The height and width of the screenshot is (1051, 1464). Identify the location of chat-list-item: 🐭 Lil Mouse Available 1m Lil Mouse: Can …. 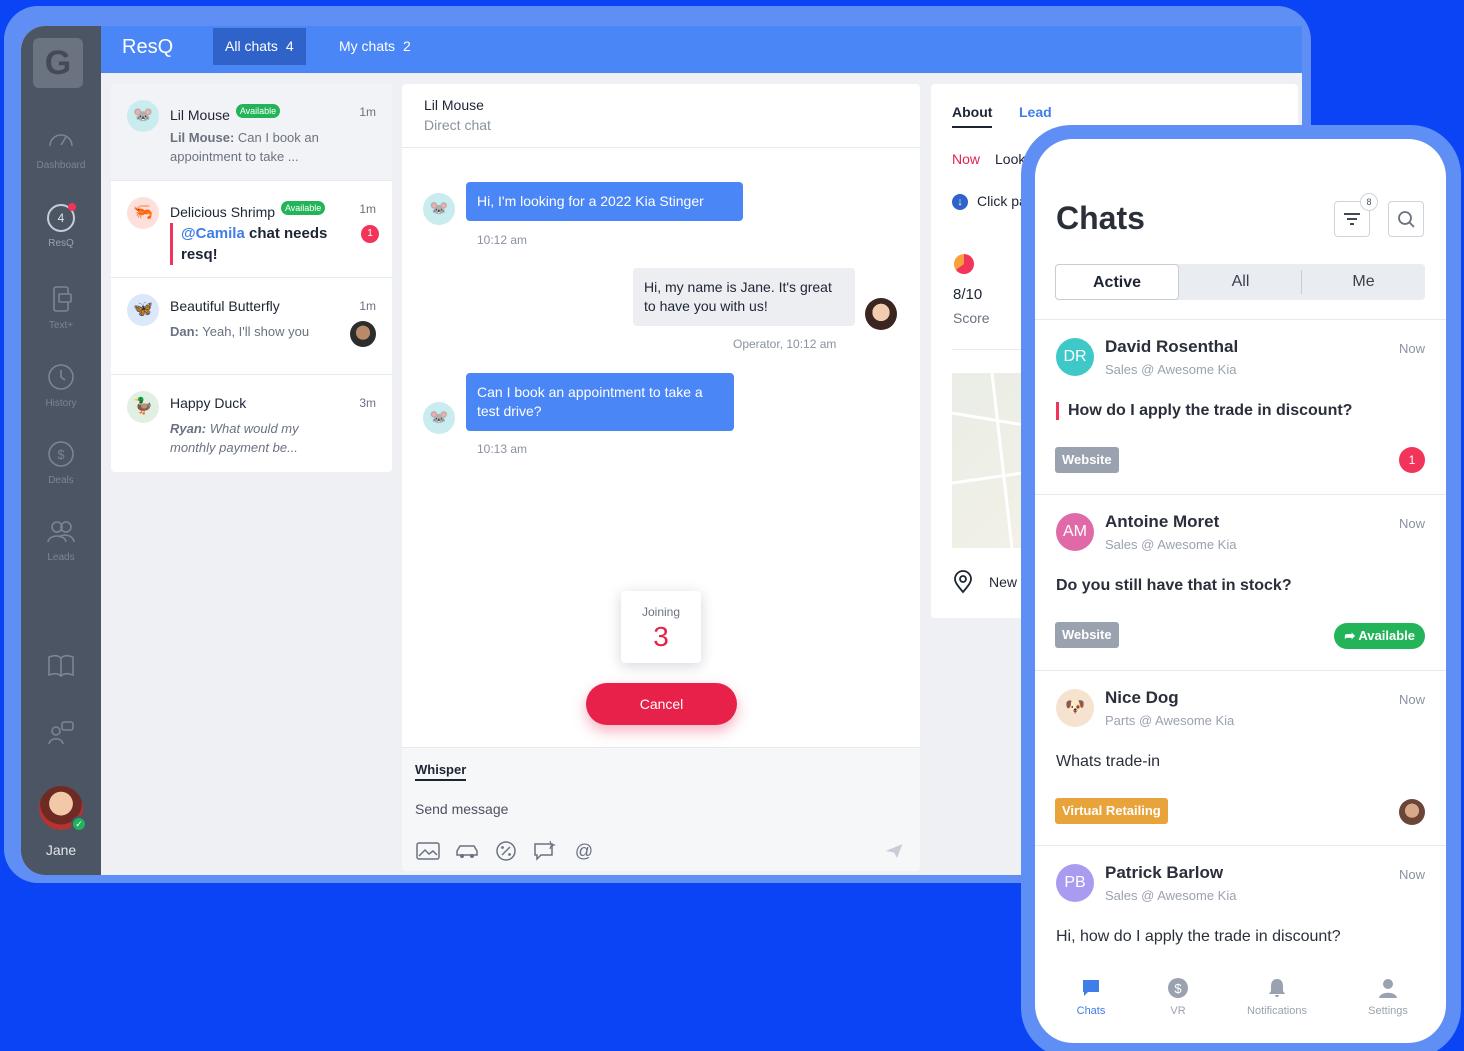
(251, 132).